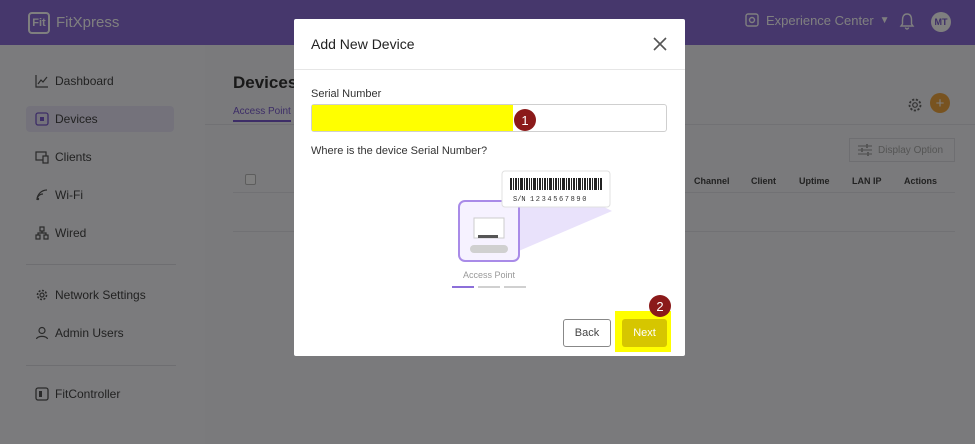  Describe the element at coordinates (489, 275) in the screenshot. I see `device-type-label: Access Point` at that location.